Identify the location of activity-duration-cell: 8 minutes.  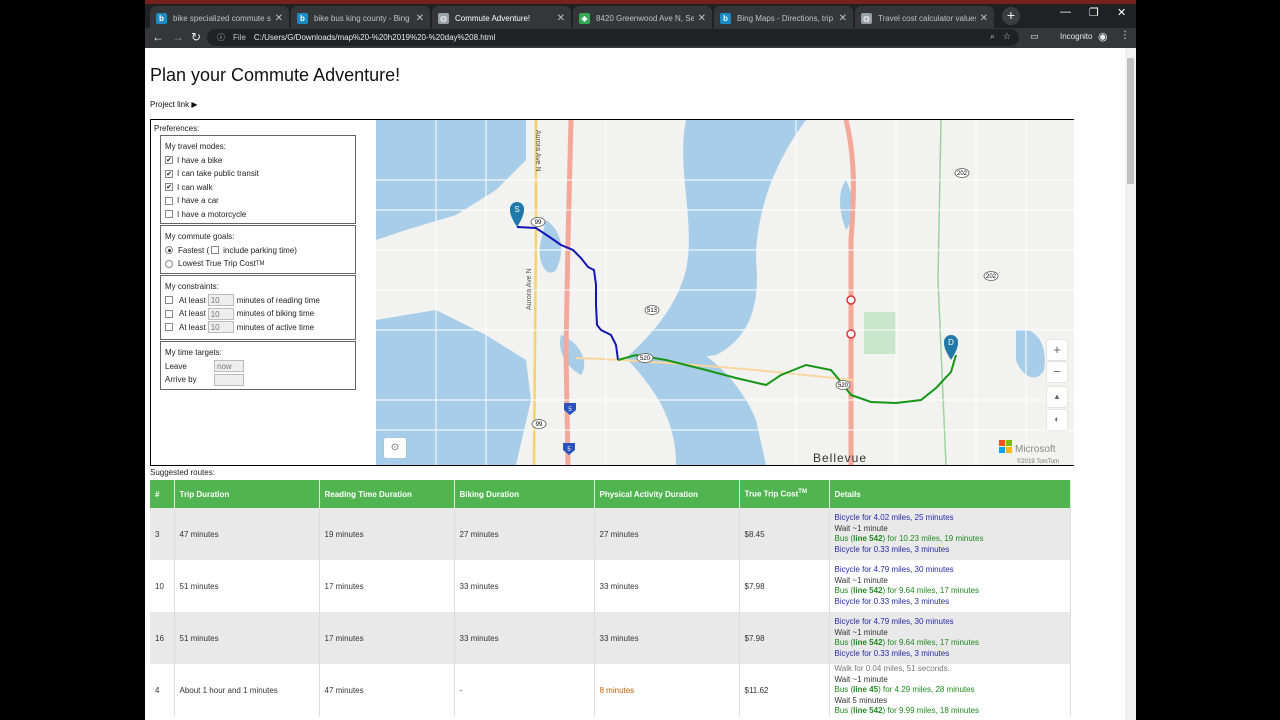
(667, 690).